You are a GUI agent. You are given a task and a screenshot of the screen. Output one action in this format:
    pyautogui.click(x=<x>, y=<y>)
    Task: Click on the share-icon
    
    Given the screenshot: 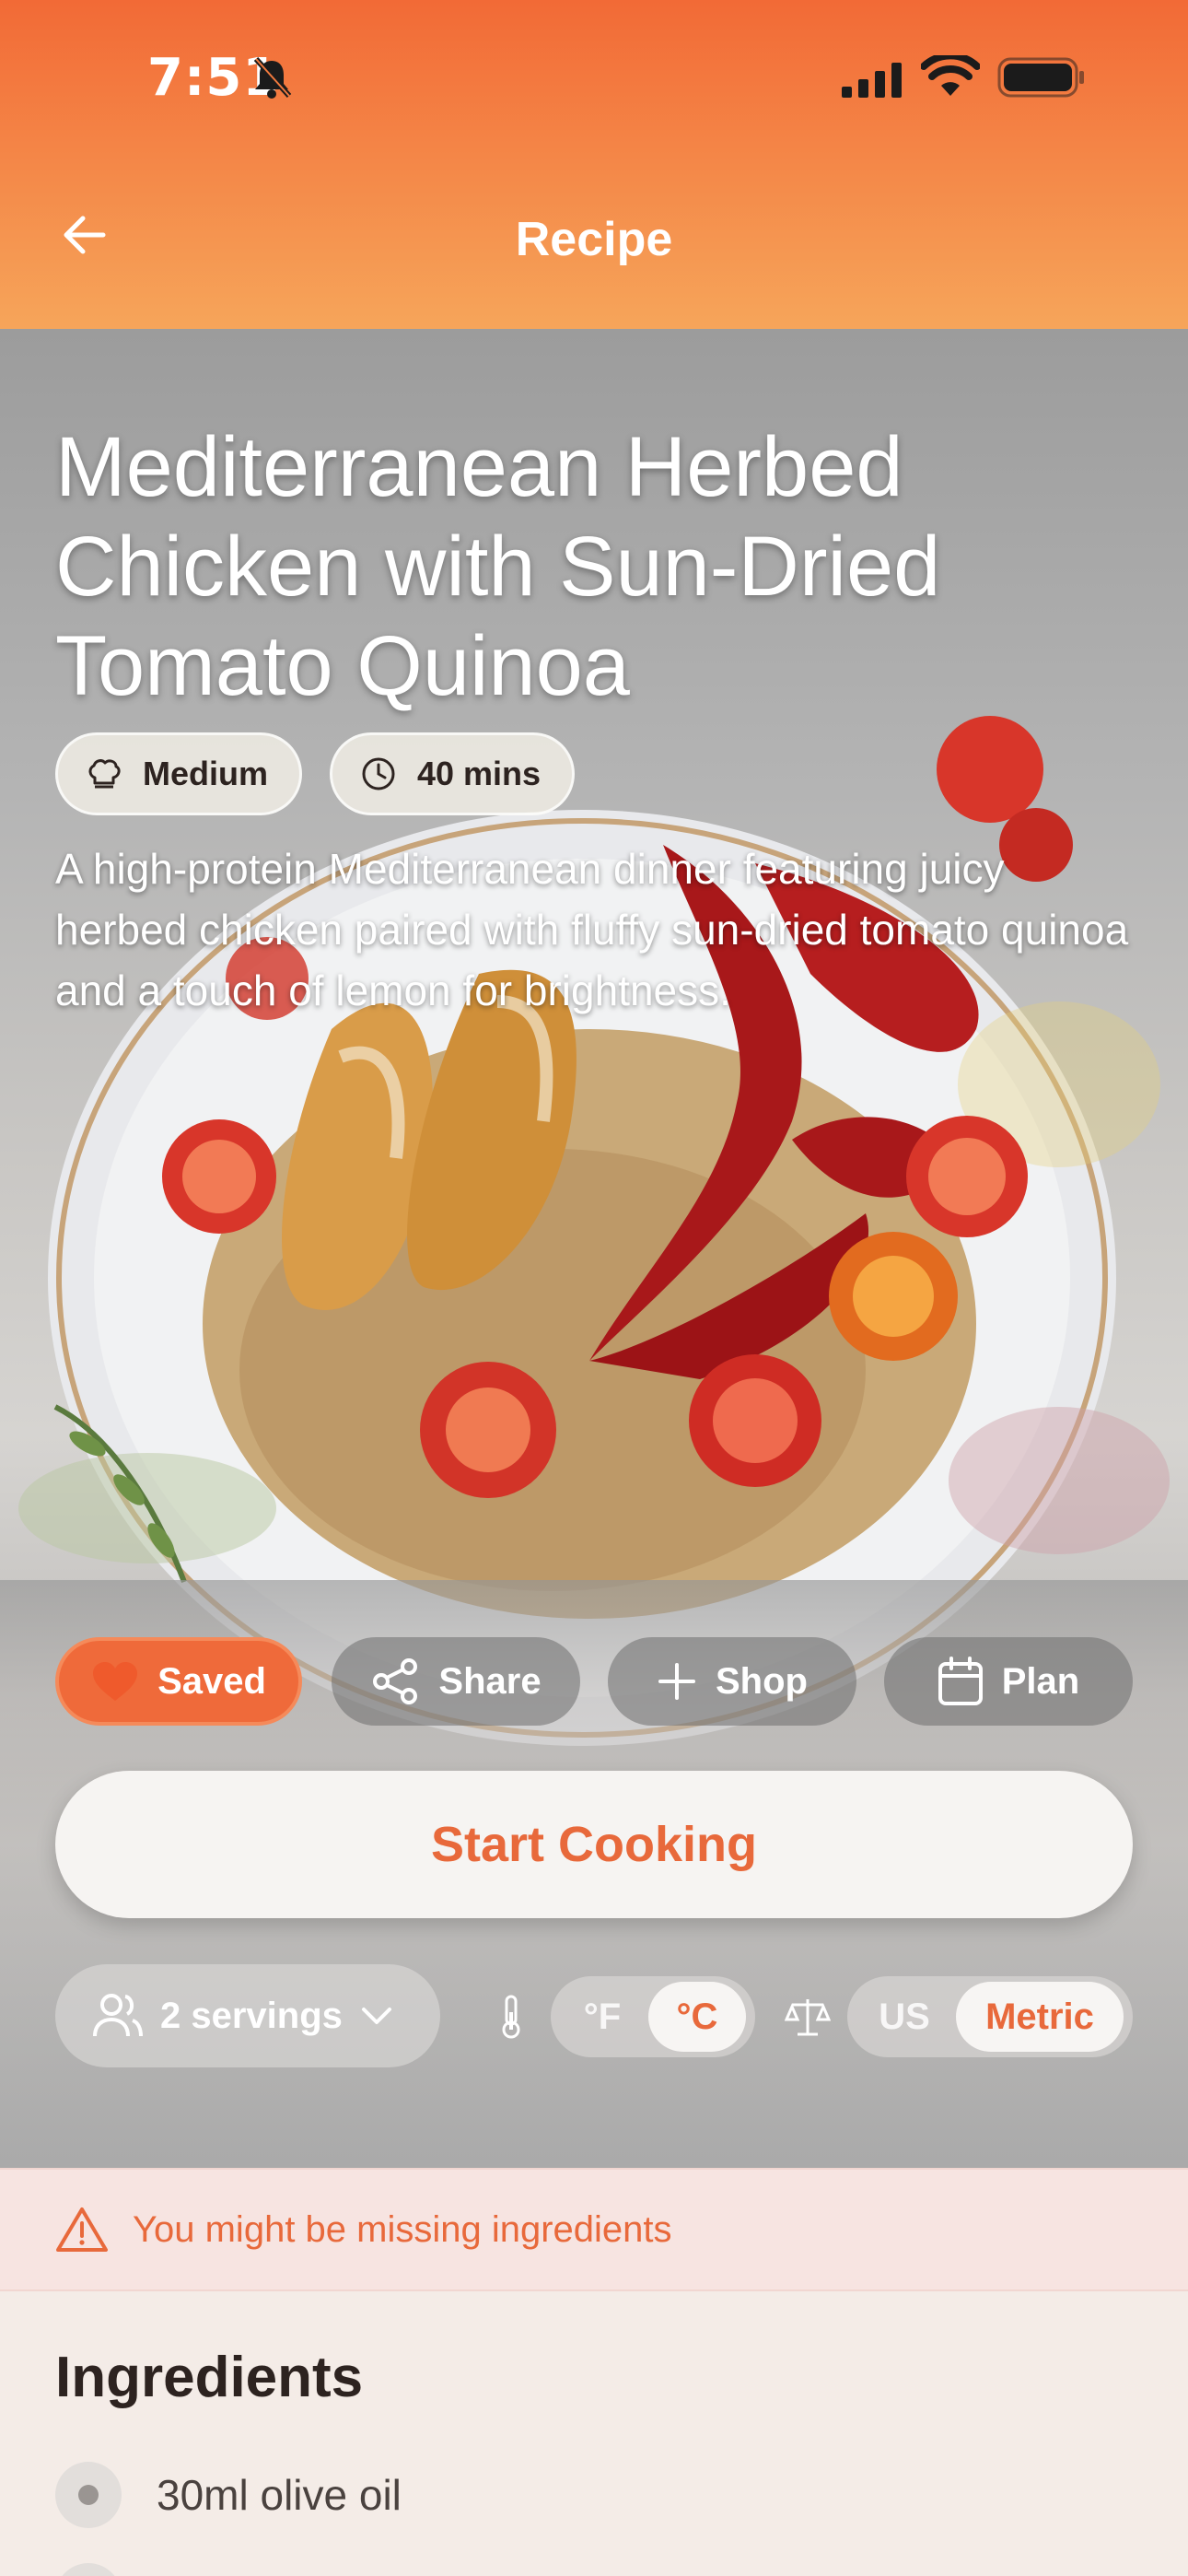 What is the action you would take?
    pyautogui.click(x=395, y=1681)
    